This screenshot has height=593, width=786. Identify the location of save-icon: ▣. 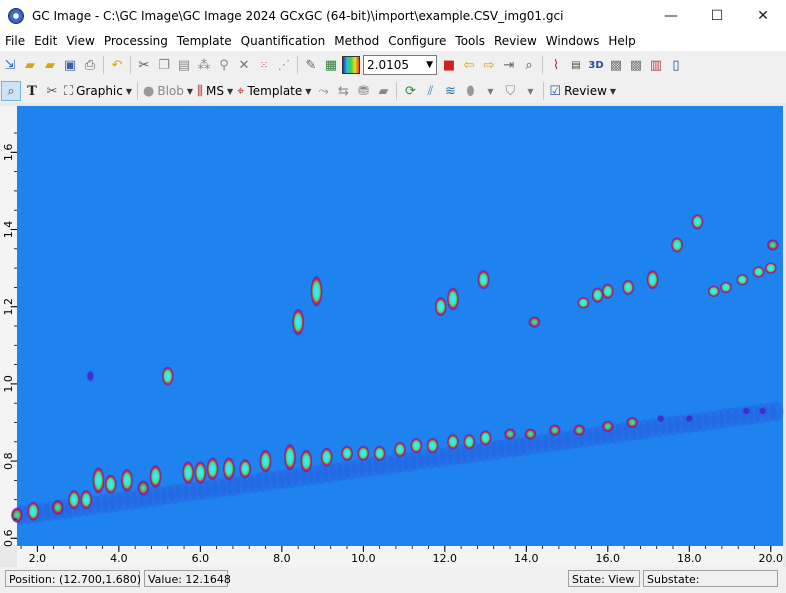
(70, 65).